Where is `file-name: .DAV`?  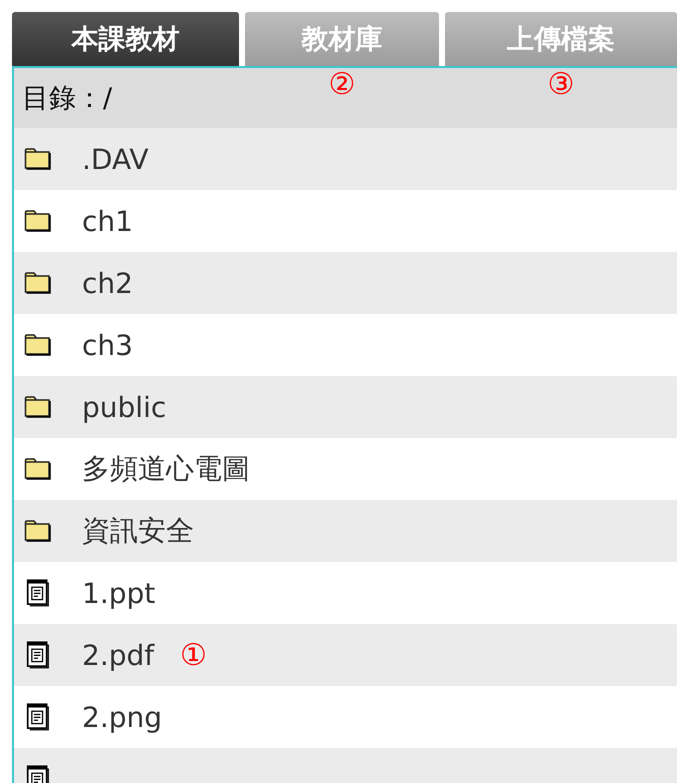 file-name: .DAV is located at coordinates (115, 159).